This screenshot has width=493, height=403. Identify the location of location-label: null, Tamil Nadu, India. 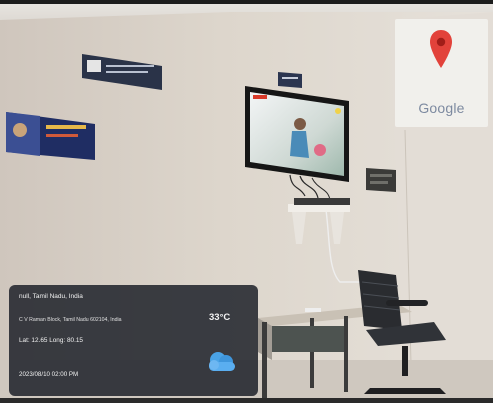
(51, 296).